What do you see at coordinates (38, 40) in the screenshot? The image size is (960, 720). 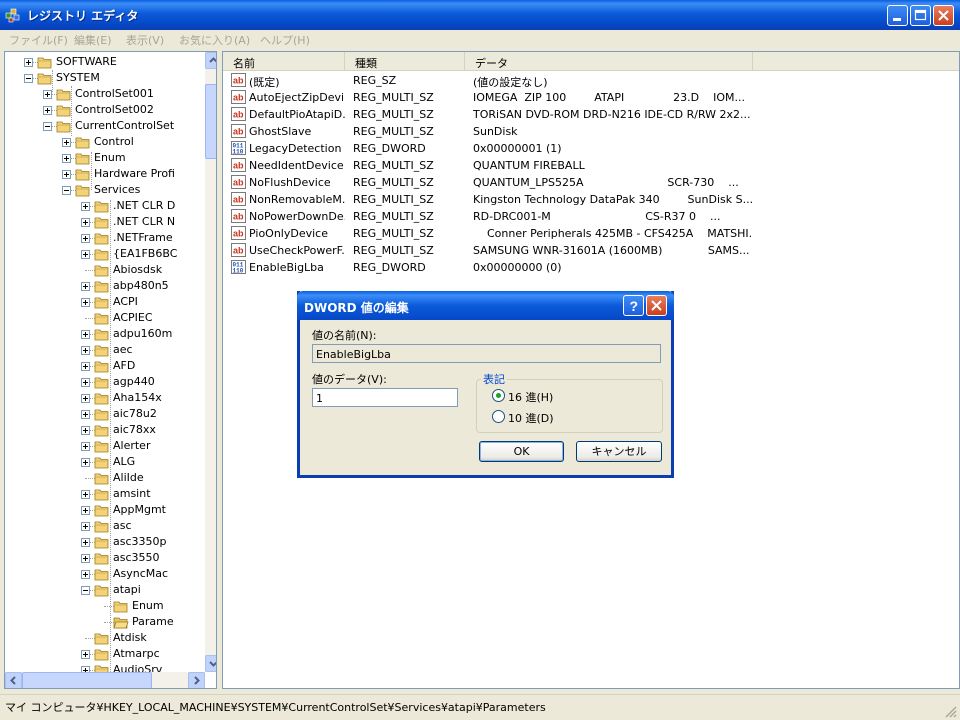 I see `menu-file: ファイル(F)` at bounding box center [38, 40].